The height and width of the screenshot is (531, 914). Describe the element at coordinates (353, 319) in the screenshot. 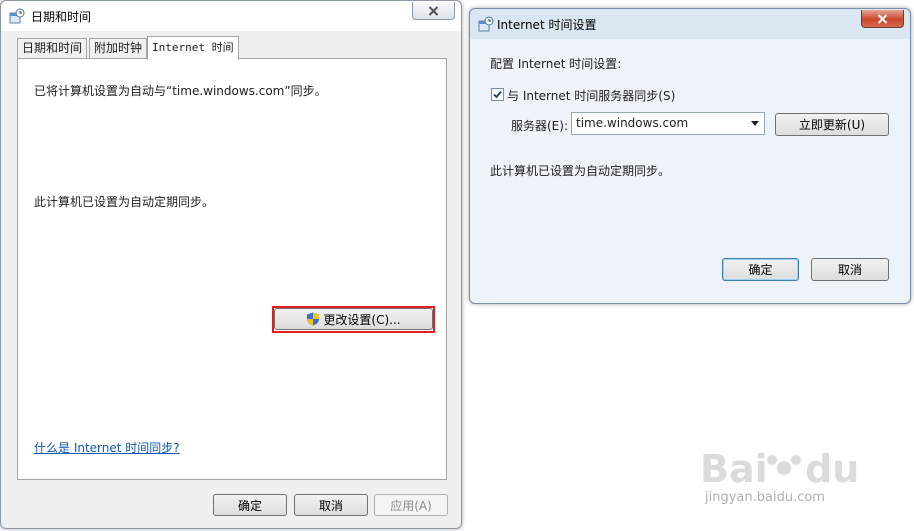

I see `highlight-annotation-box` at that location.